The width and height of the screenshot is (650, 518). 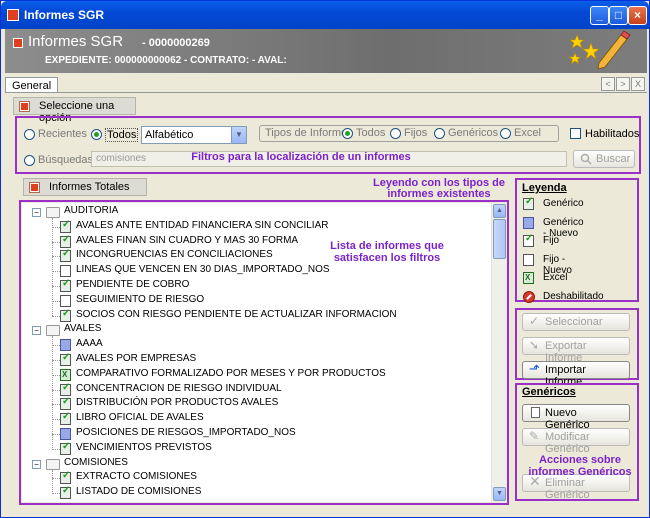 What do you see at coordinates (498, 352) in the screenshot?
I see `tree-scrollbar: ▲ ▼` at bounding box center [498, 352].